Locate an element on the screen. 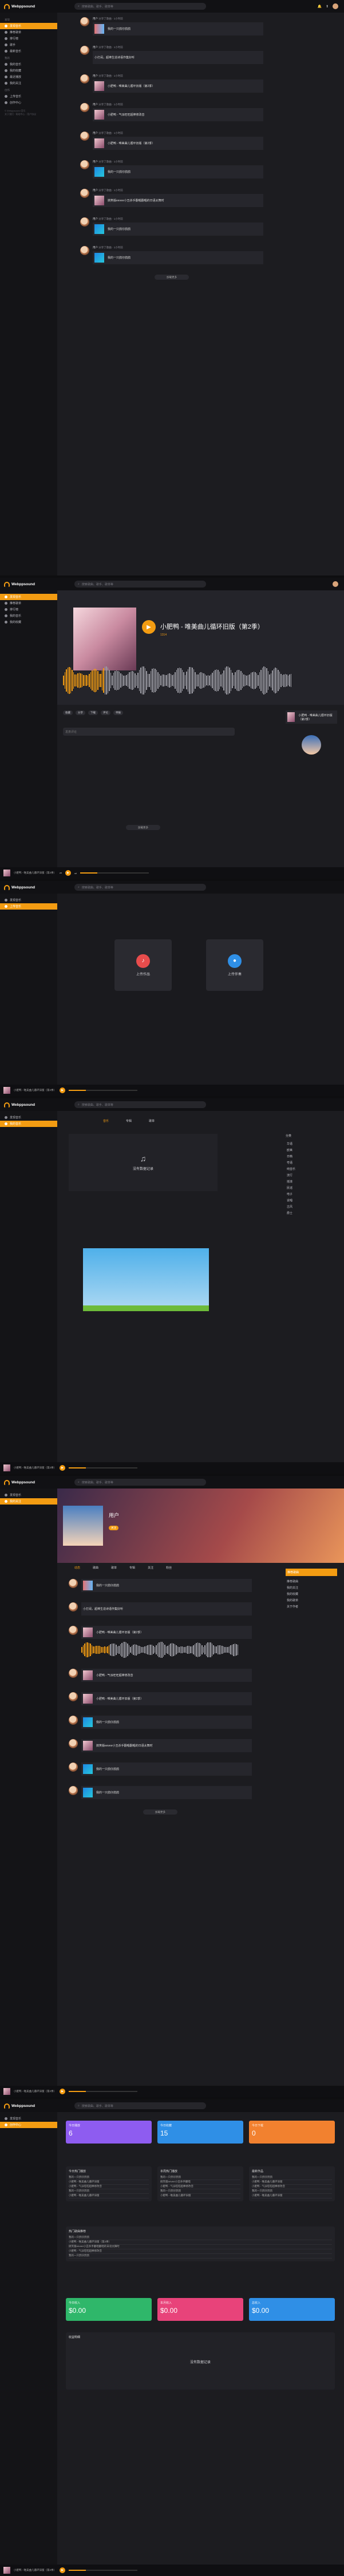 The height and width of the screenshot is (2576, 344). money-card-total: 总收入 $0.00 is located at coordinates (292, 2309).